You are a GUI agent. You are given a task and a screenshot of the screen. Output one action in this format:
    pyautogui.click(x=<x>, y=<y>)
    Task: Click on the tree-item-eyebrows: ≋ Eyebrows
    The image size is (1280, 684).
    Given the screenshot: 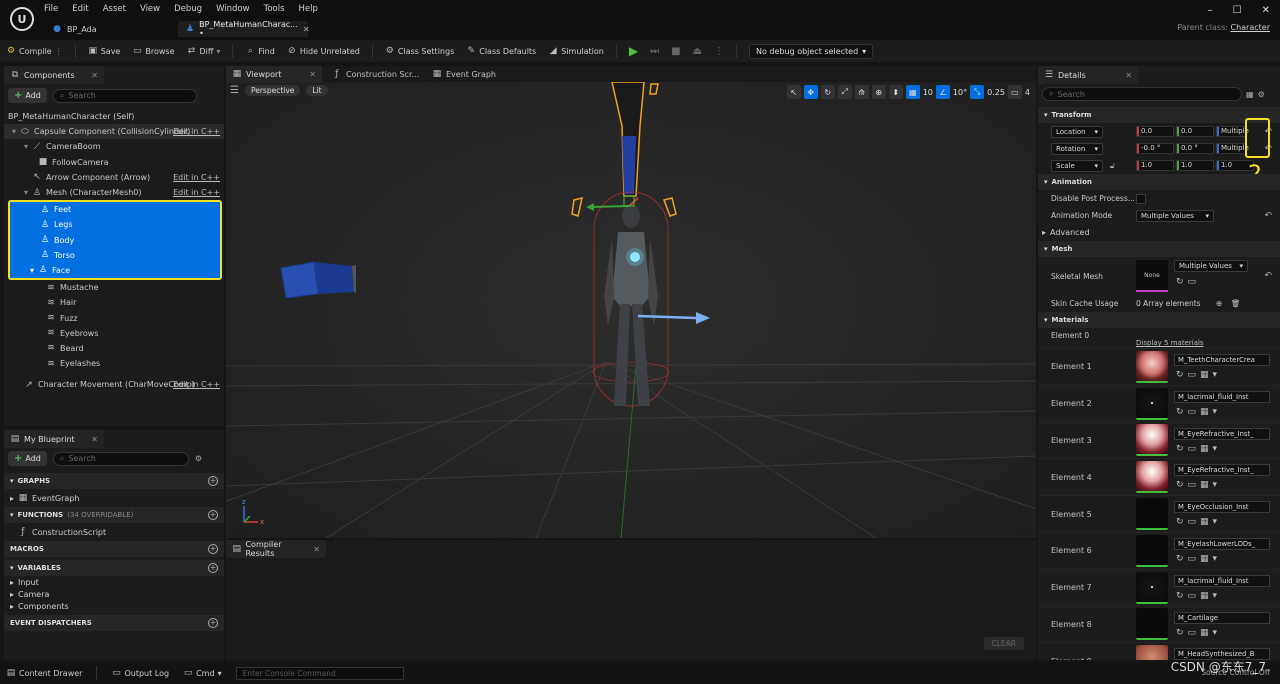 What is the action you would take?
    pyautogui.click(x=114, y=333)
    